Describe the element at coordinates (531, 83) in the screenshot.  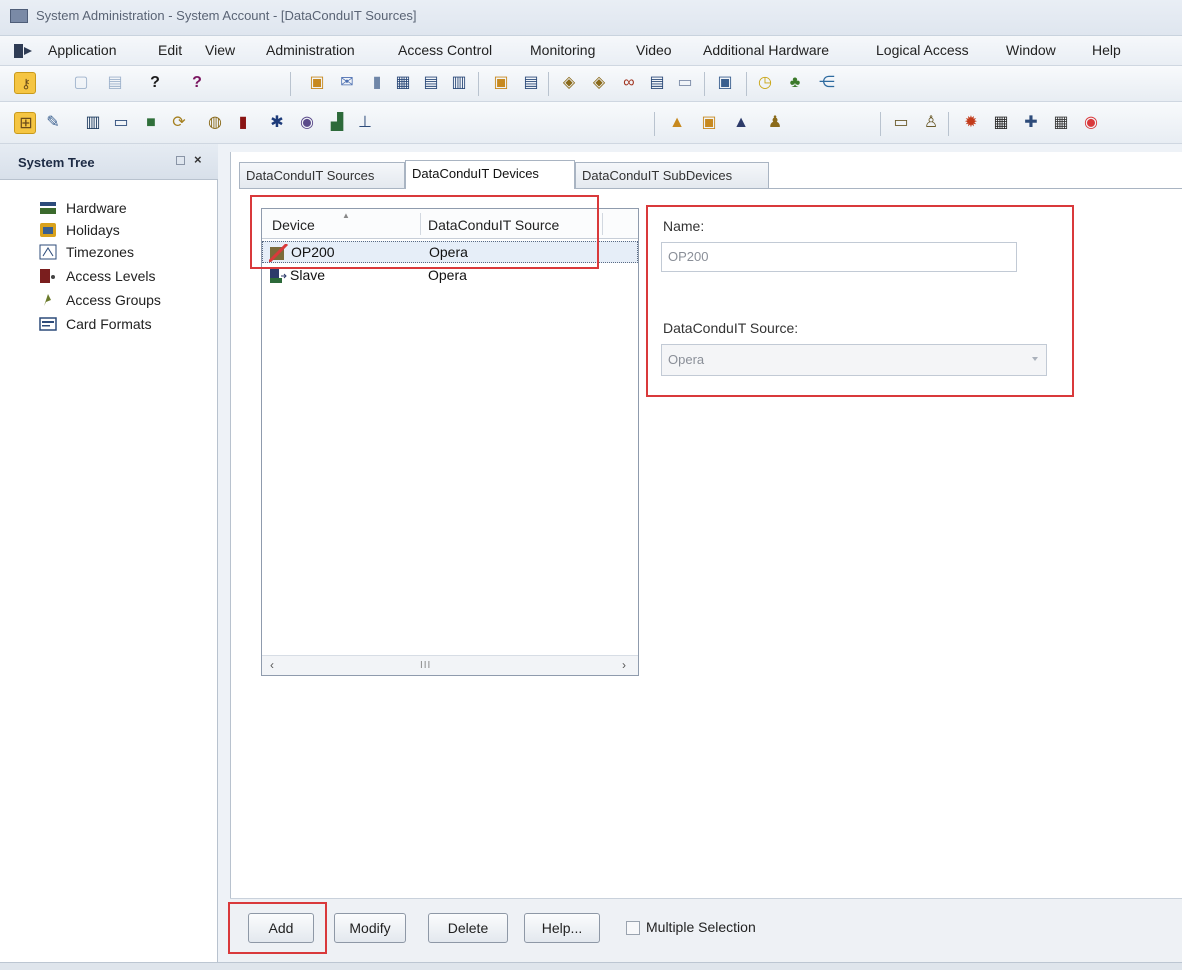
I see `printer-icon: ▤` at that location.